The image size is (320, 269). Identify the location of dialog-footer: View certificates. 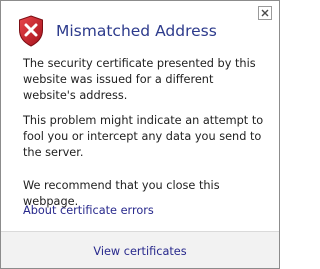
(140, 249).